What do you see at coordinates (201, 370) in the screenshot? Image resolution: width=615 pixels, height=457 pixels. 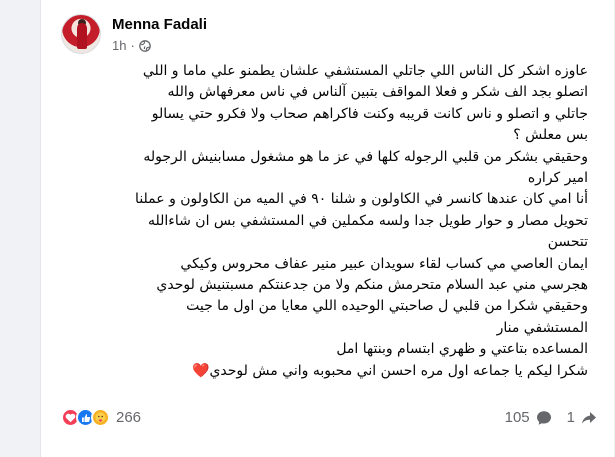 I see `heart-emoji: ❤️` at bounding box center [201, 370].